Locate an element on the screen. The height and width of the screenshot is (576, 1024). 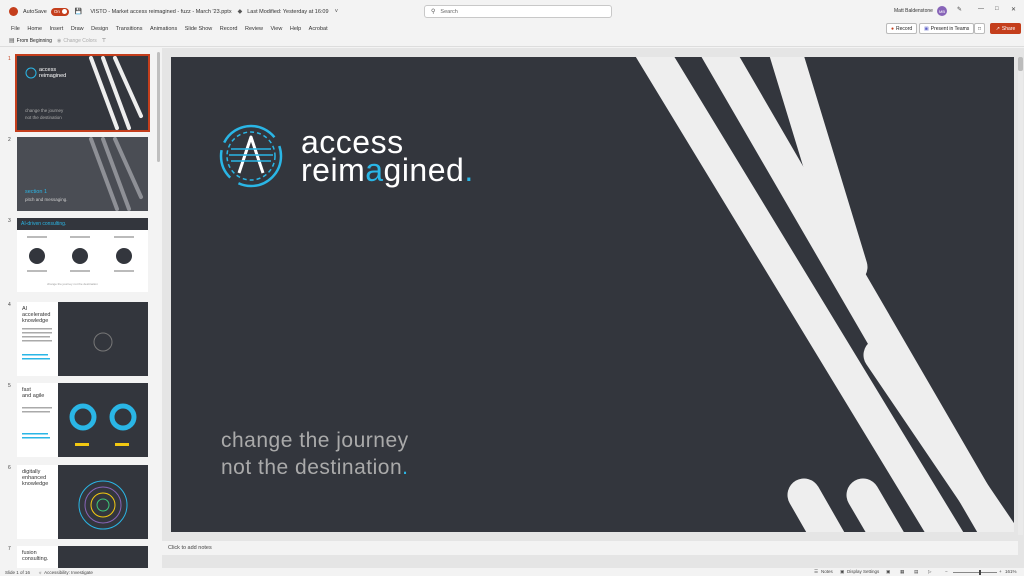
thumbnail-slide: fusion consulting. is located at coordinates (82, 557).